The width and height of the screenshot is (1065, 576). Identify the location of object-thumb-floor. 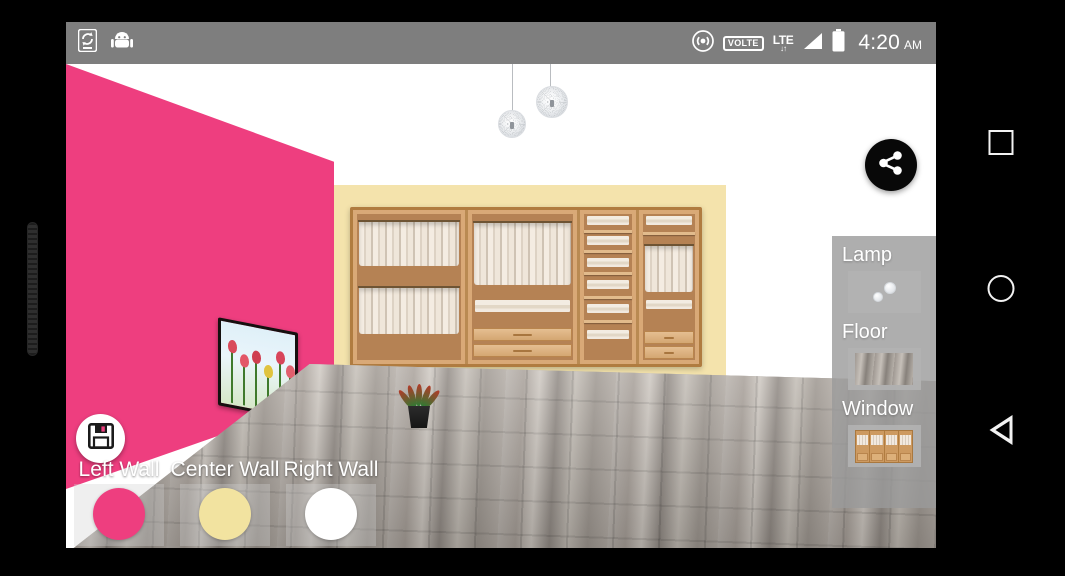
(884, 369).